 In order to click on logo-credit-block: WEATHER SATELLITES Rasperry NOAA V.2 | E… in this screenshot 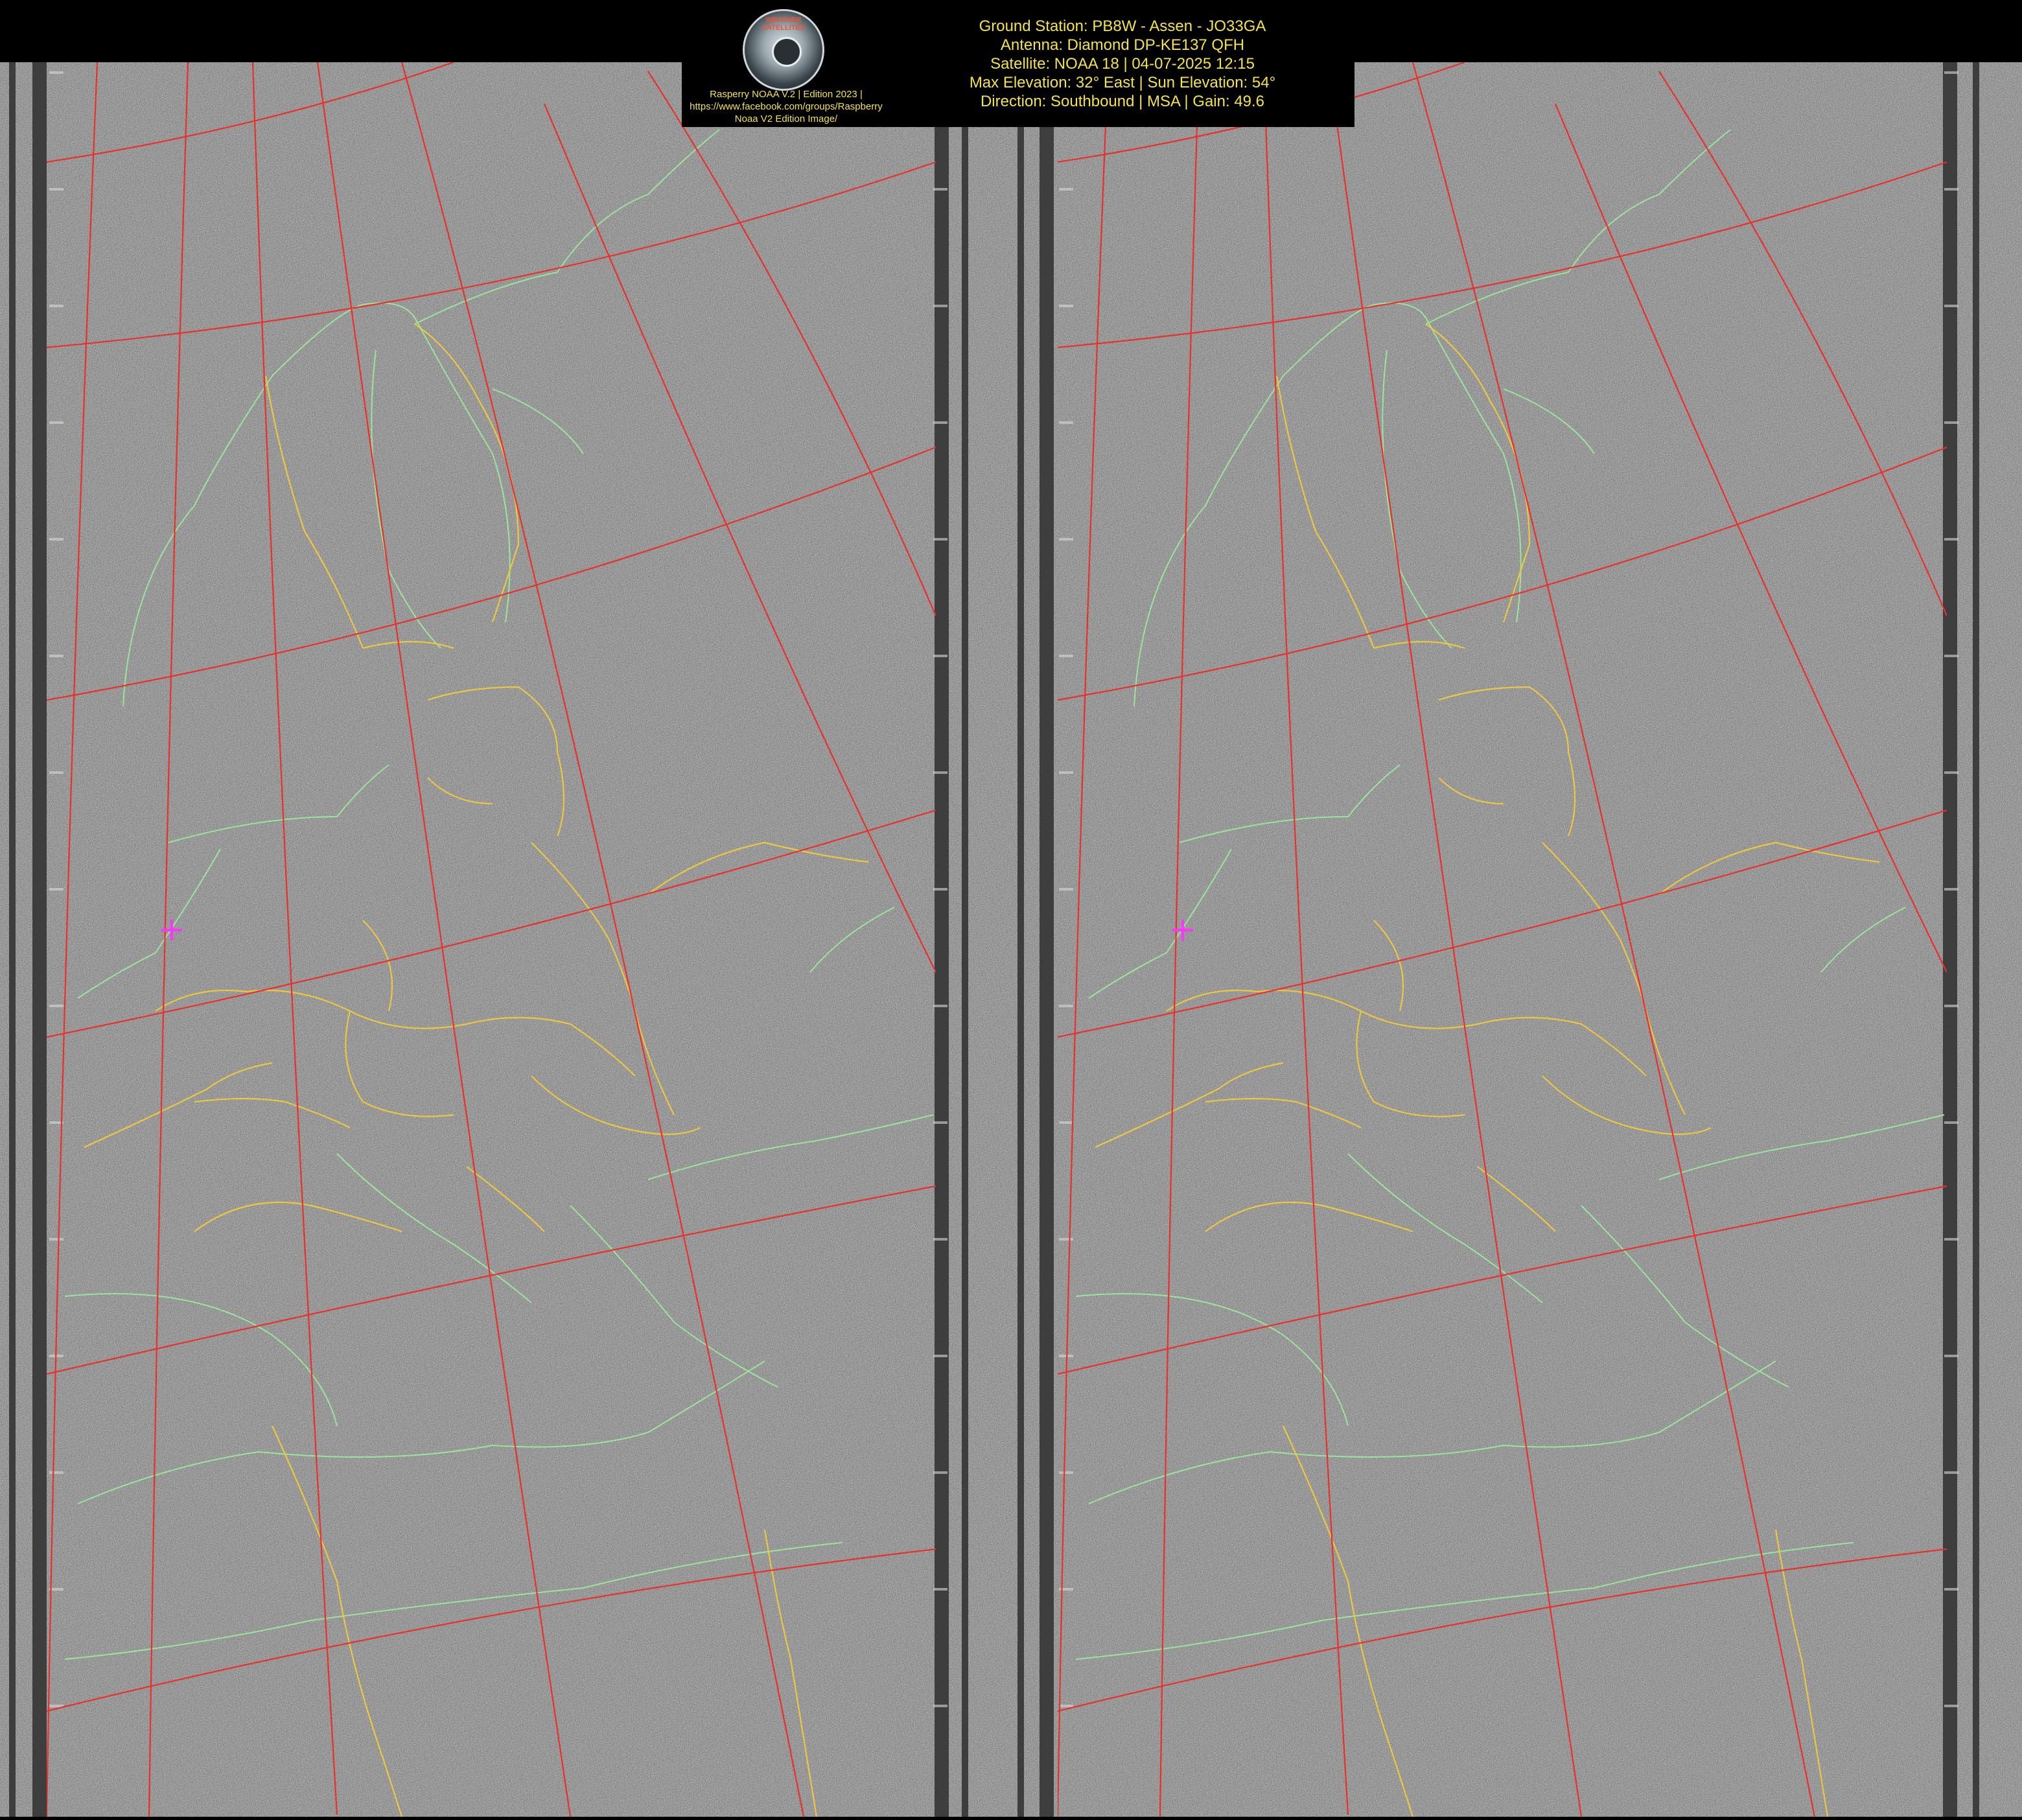, I will do `click(786, 63)`.